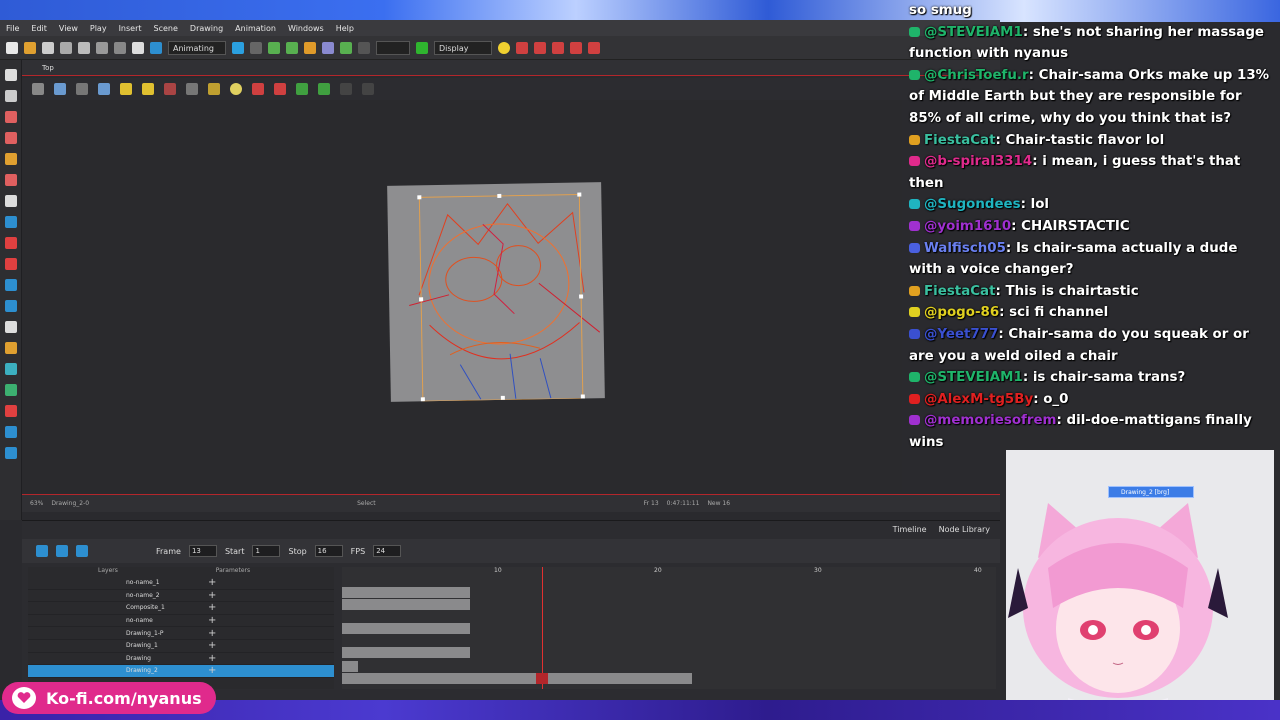  Describe the element at coordinates (181, 608) in the screenshot. I see `layer-row: Composite_1 +` at that location.